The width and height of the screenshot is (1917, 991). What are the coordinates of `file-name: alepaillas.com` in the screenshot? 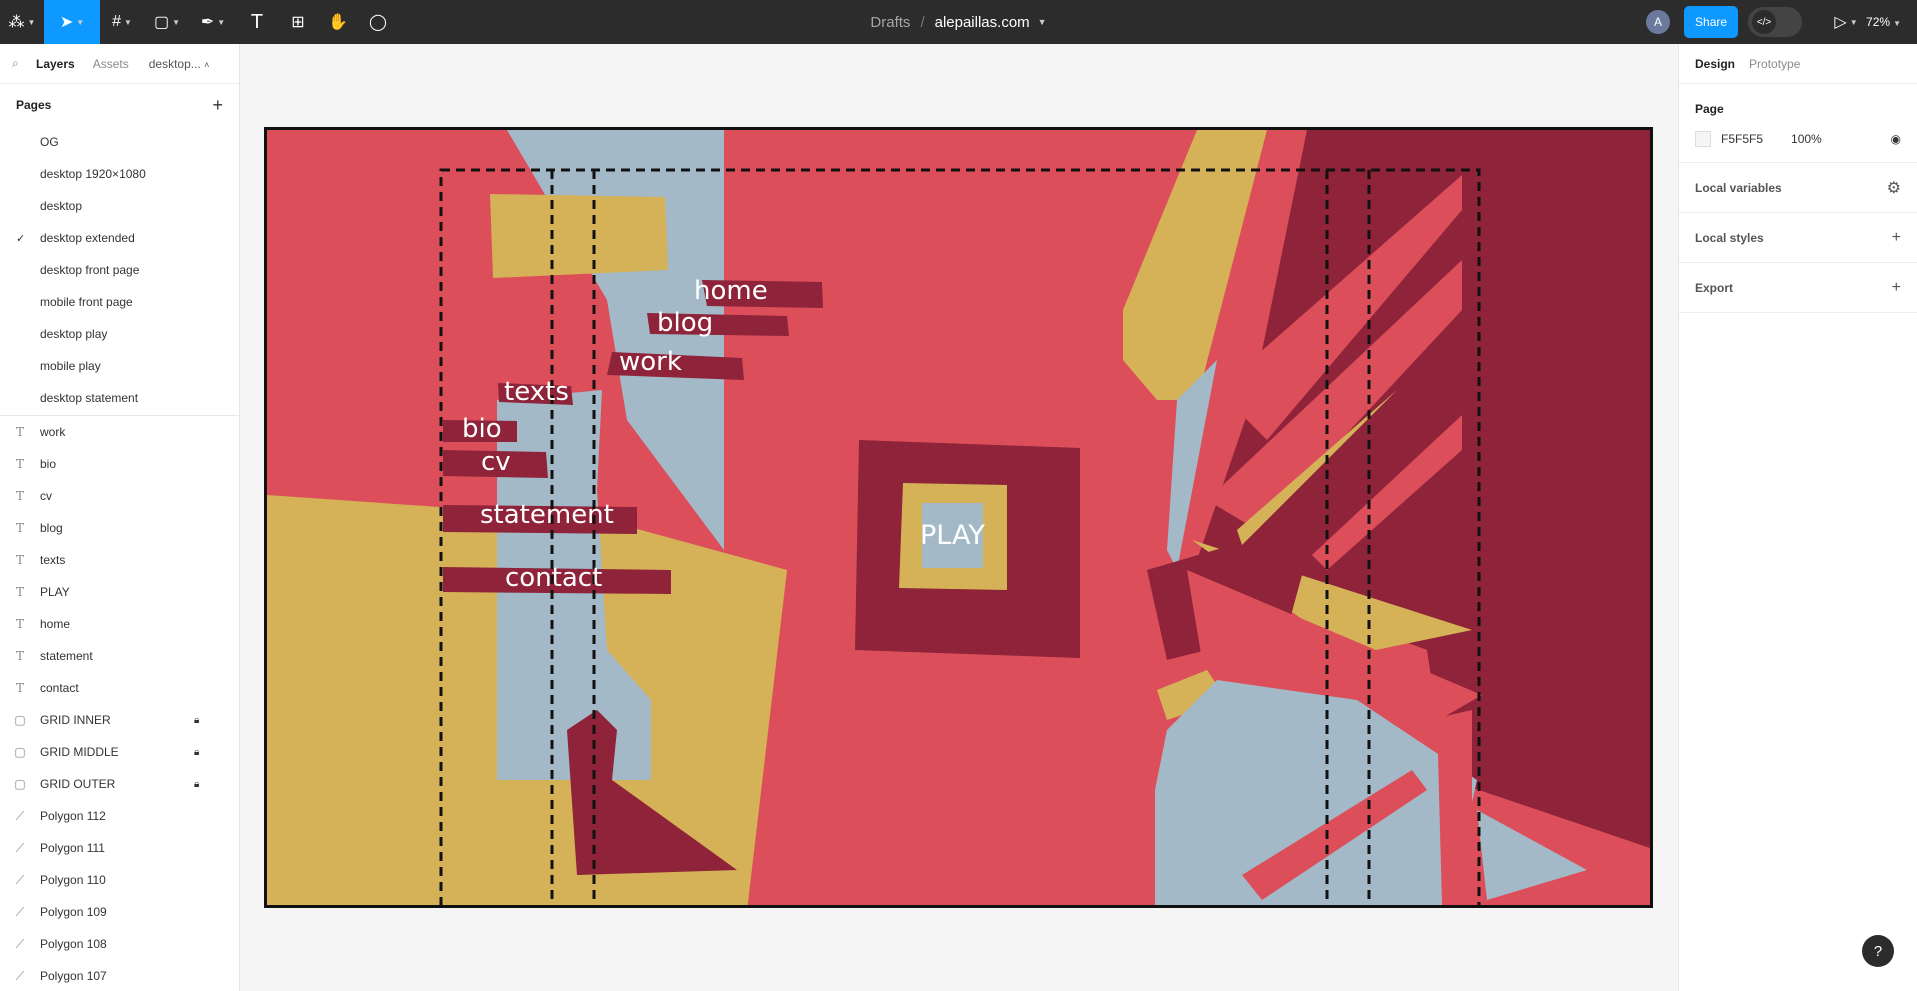 It's located at (982, 22).